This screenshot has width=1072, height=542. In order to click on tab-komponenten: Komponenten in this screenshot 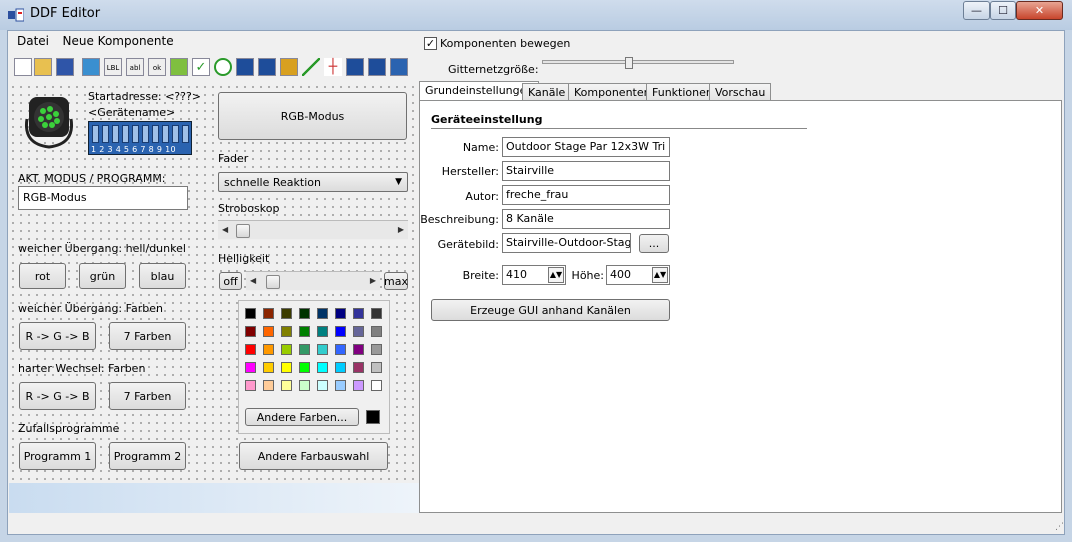, I will do `click(612, 92)`.